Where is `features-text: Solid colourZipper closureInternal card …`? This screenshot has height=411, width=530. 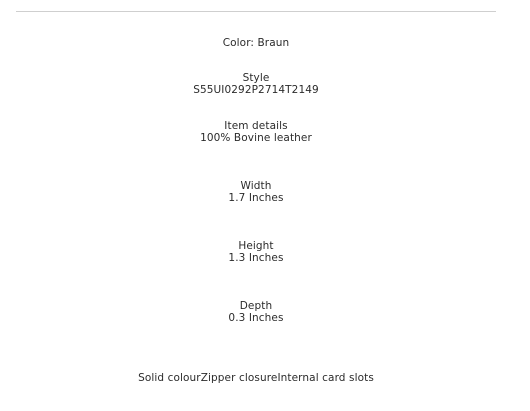
features-text: Solid colourZipper closureInternal card … is located at coordinates (256, 378).